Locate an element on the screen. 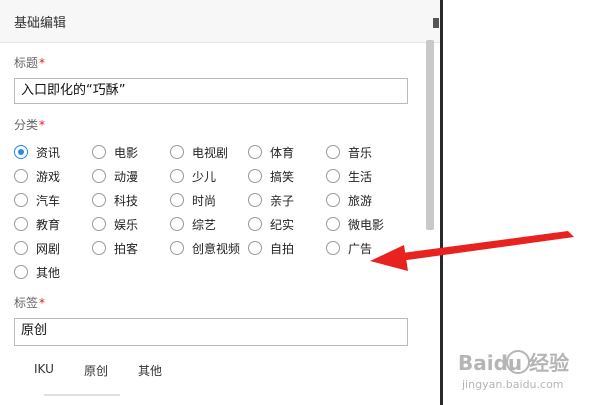 The image size is (600, 405). category-option-label: 电影 is located at coordinates (126, 152).